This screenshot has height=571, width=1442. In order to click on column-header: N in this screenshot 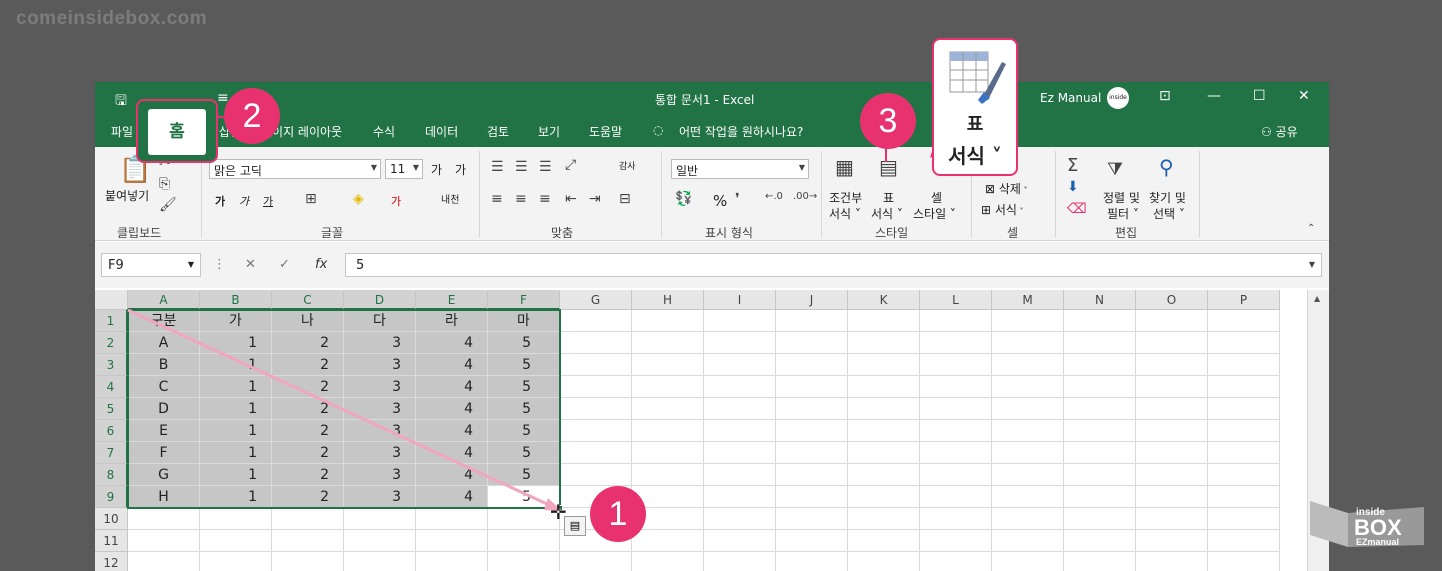, I will do `click(1100, 300)`.